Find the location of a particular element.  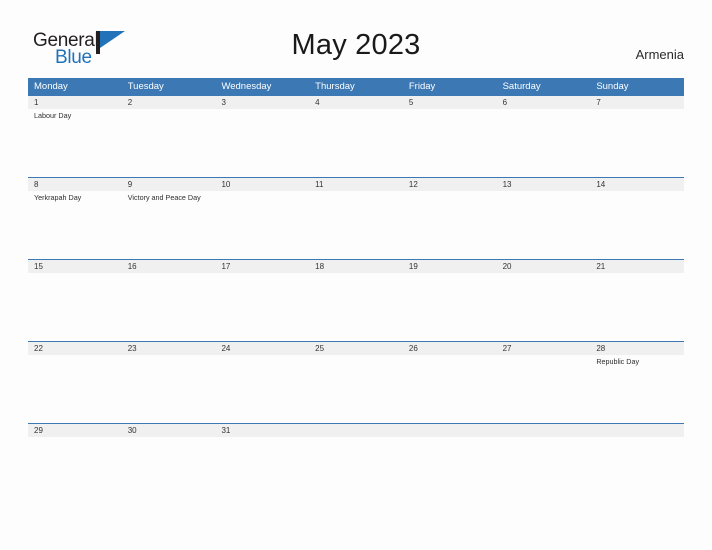

date-number: 24 is located at coordinates (262, 348).